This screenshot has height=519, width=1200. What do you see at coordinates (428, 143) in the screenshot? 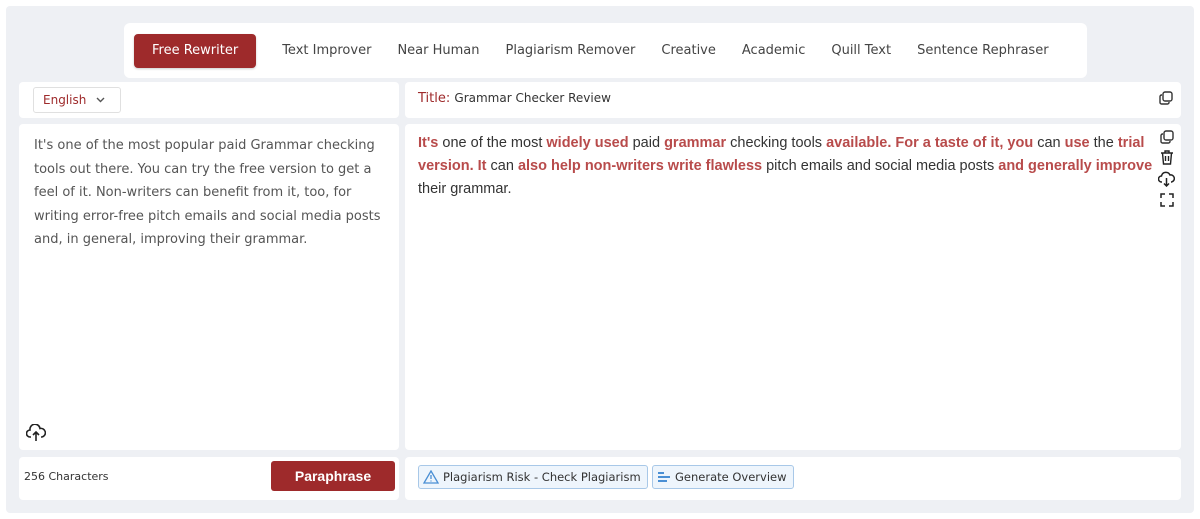
I see `changed-text-segment: It's` at bounding box center [428, 143].